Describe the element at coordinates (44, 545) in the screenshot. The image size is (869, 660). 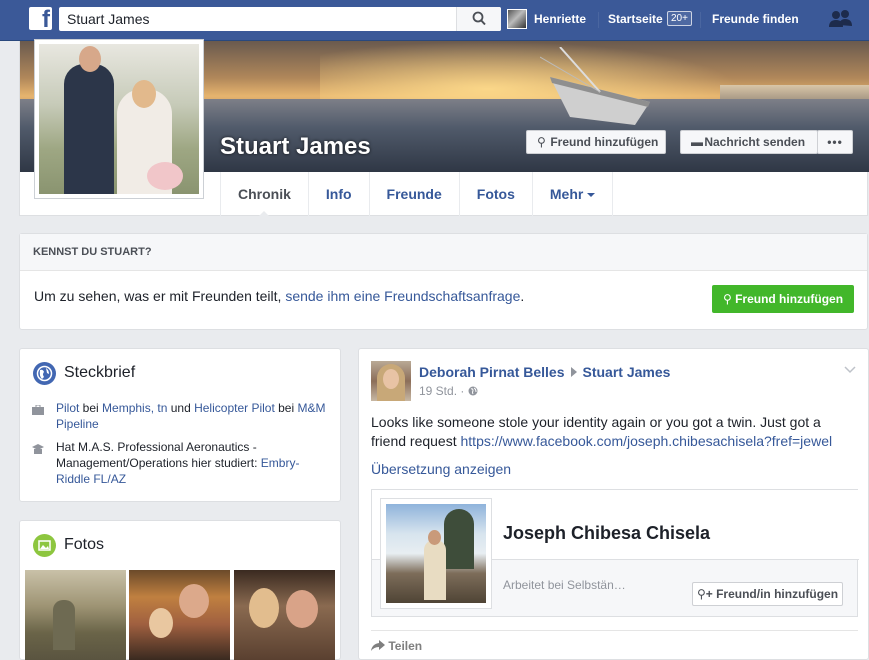
I see `photos-icon` at that location.